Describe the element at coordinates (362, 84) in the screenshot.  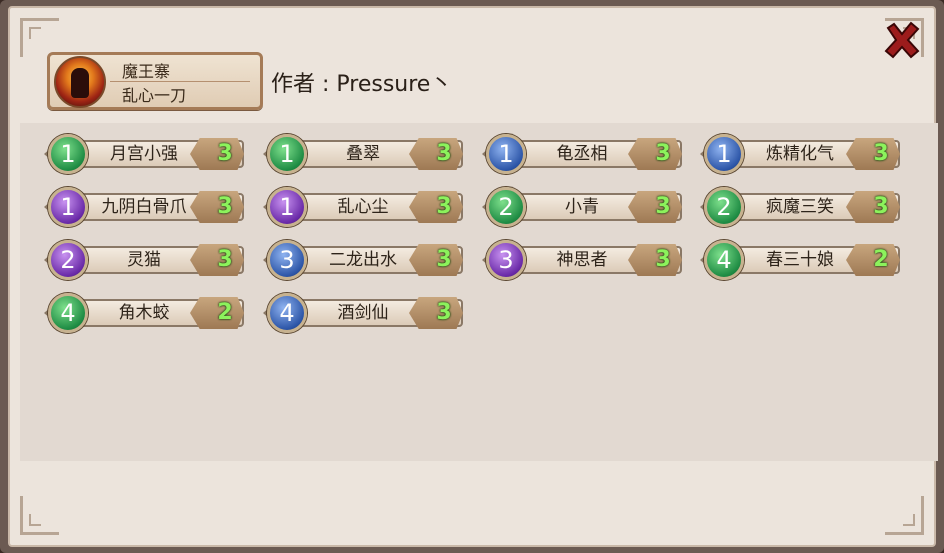
I see `author-label: 作者 : Pressure丶` at that location.